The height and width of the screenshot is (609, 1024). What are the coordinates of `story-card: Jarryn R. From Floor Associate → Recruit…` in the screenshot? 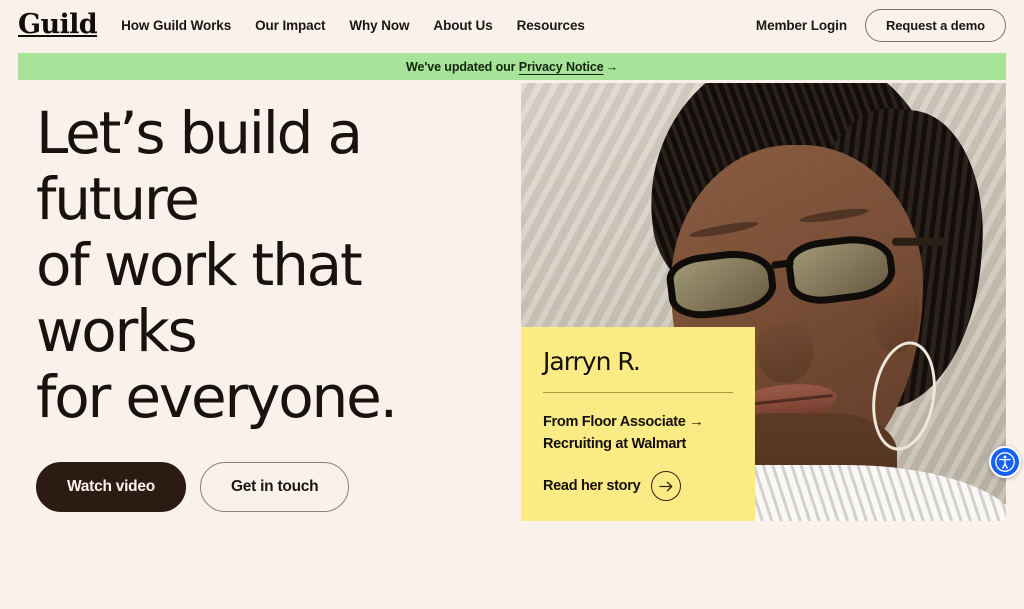 It's located at (638, 424).